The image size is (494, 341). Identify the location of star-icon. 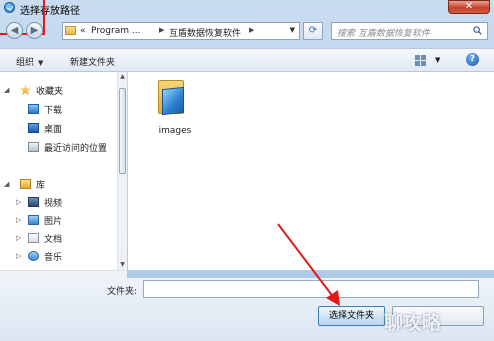
(25, 90).